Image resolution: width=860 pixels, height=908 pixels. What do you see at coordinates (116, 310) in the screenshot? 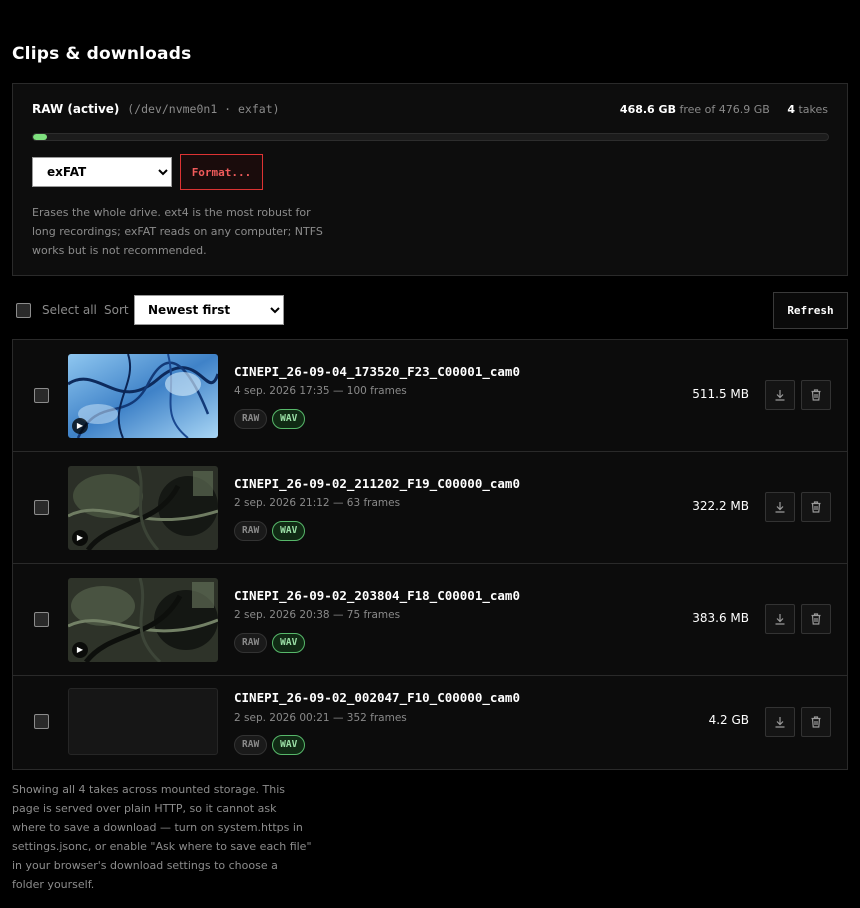
I see `sort-label: Sort` at bounding box center [116, 310].